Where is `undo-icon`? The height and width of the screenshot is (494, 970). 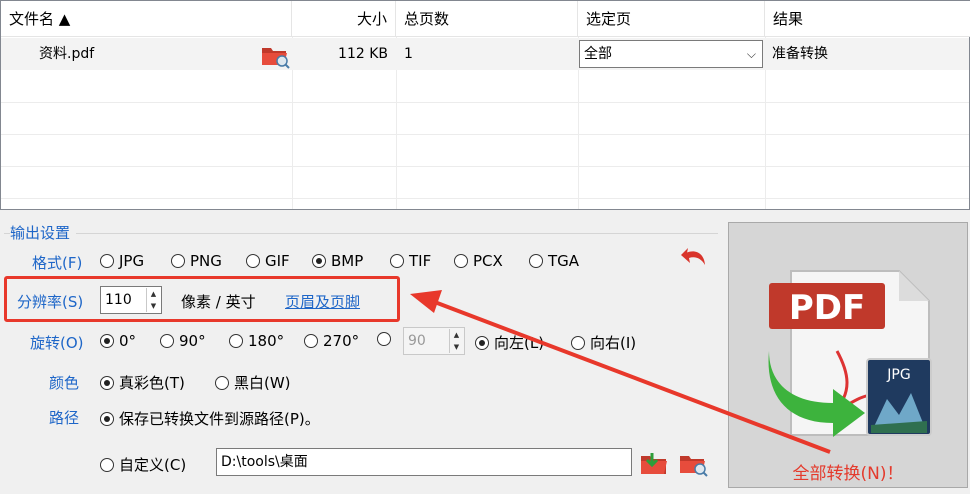 undo-icon is located at coordinates (694, 258).